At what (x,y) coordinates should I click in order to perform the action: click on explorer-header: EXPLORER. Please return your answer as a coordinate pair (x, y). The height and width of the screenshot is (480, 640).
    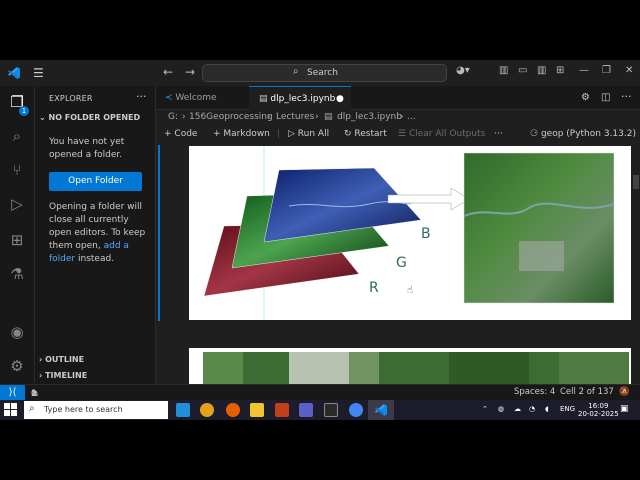
    Looking at the image, I should click on (71, 98).